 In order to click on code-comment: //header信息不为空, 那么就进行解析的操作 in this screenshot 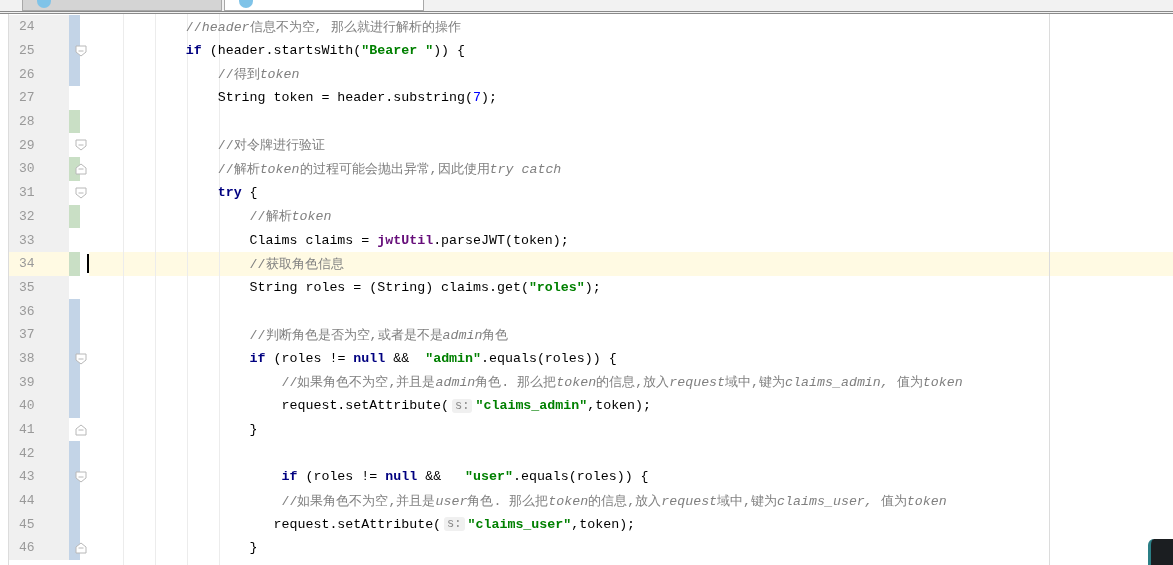, I will do `click(322, 27)`.